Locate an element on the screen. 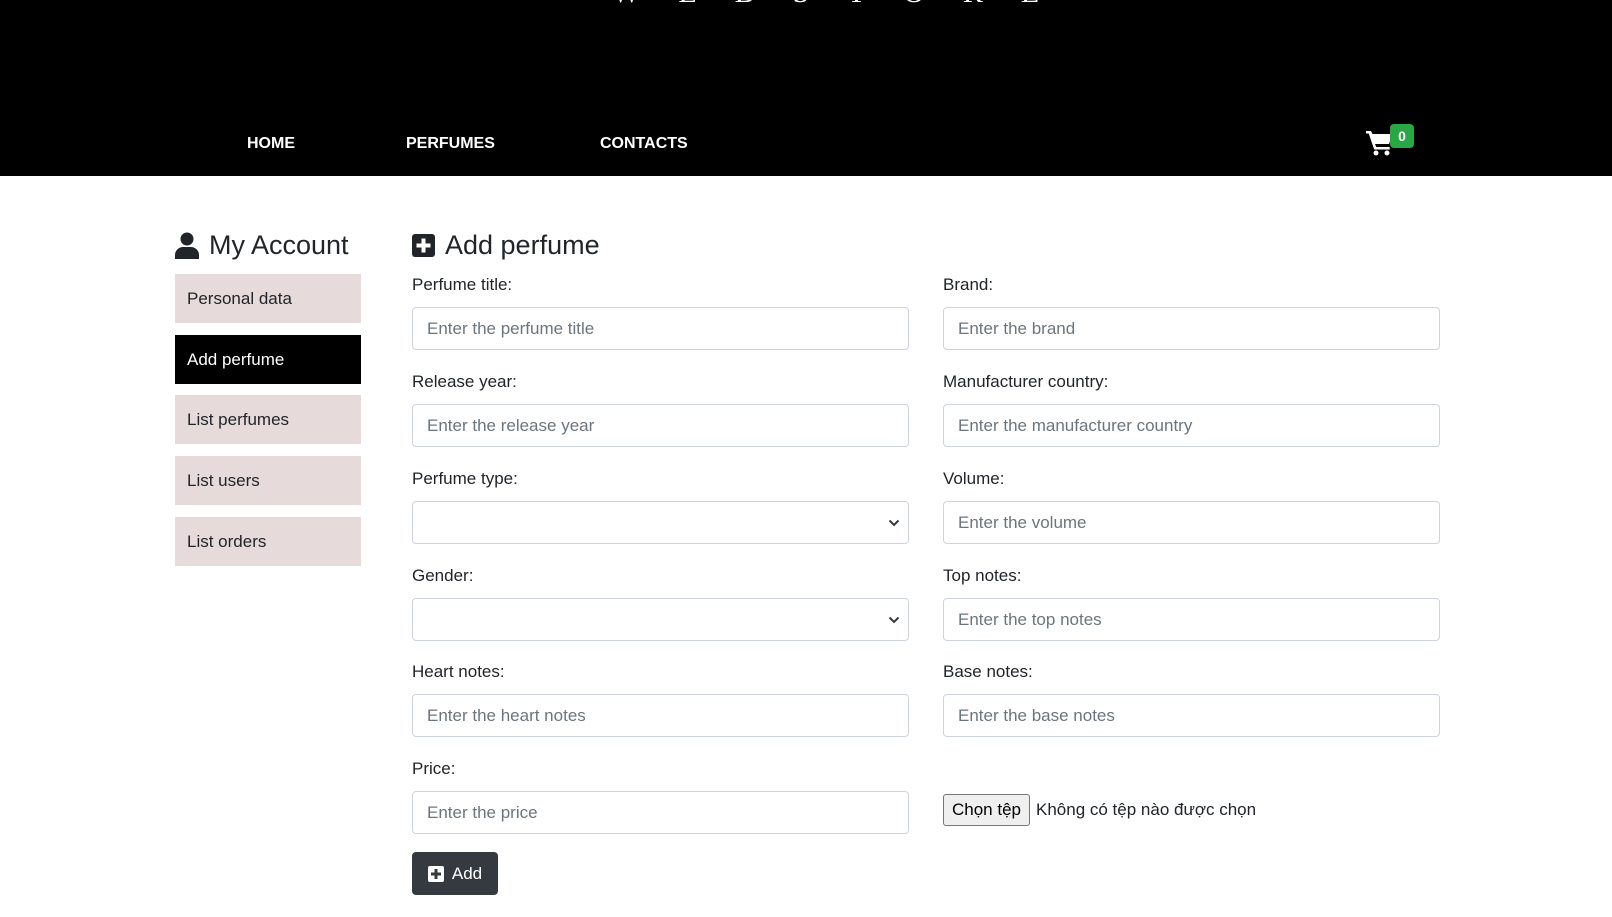 The image size is (1612, 917). price-label: Price: is located at coordinates (434, 768).